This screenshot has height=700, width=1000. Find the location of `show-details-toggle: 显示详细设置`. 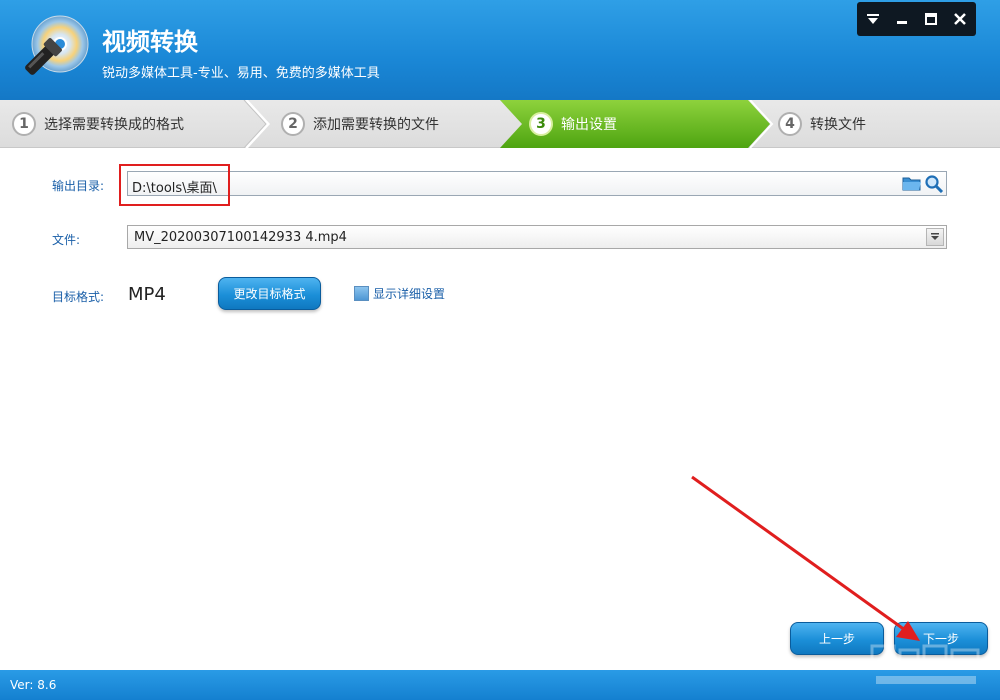

show-details-toggle: 显示详细设置 is located at coordinates (399, 293).